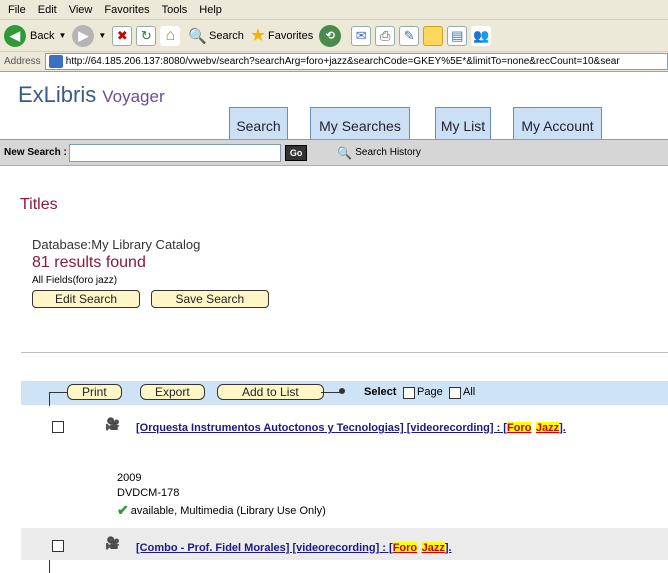  What do you see at coordinates (210, 299) in the screenshot?
I see `save-search-button: Save Search` at bounding box center [210, 299].